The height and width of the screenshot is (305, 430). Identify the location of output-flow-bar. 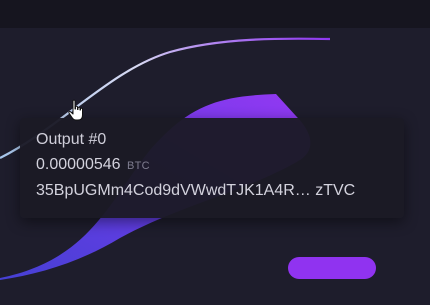
(332, 268).